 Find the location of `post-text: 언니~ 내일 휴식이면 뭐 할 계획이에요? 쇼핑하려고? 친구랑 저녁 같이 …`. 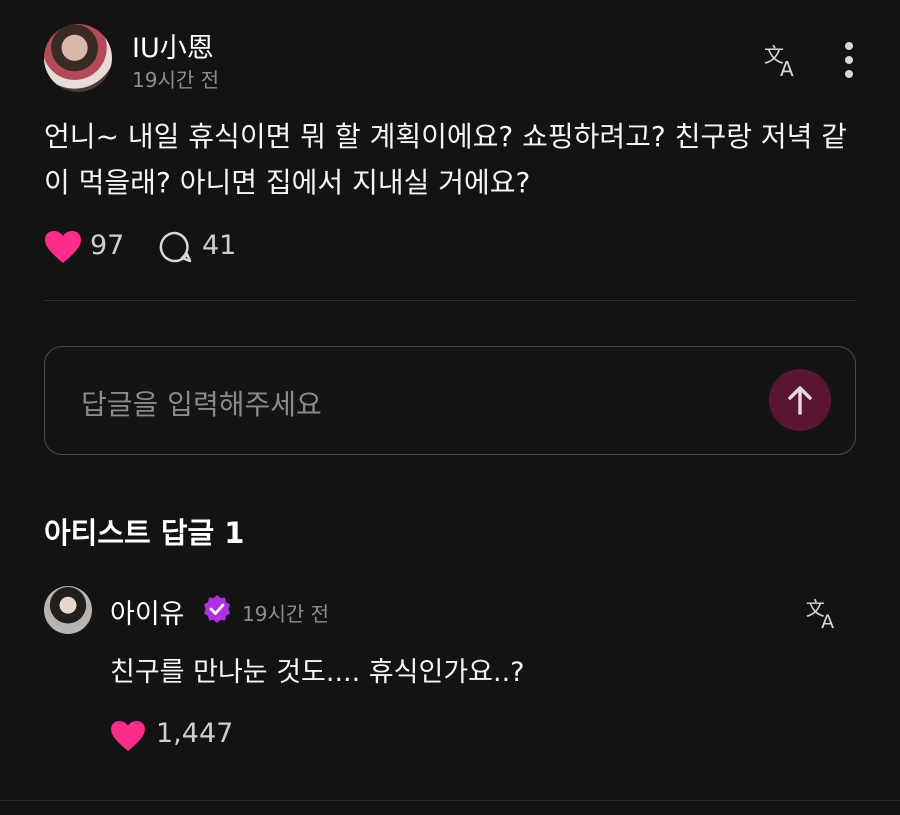

post-text: 언니~ 내일 휴식이면 뭐 할 계획이에요? 쇼핑하려고? 친구랑 저녁 같이 … is located at coordinates (446, 159).